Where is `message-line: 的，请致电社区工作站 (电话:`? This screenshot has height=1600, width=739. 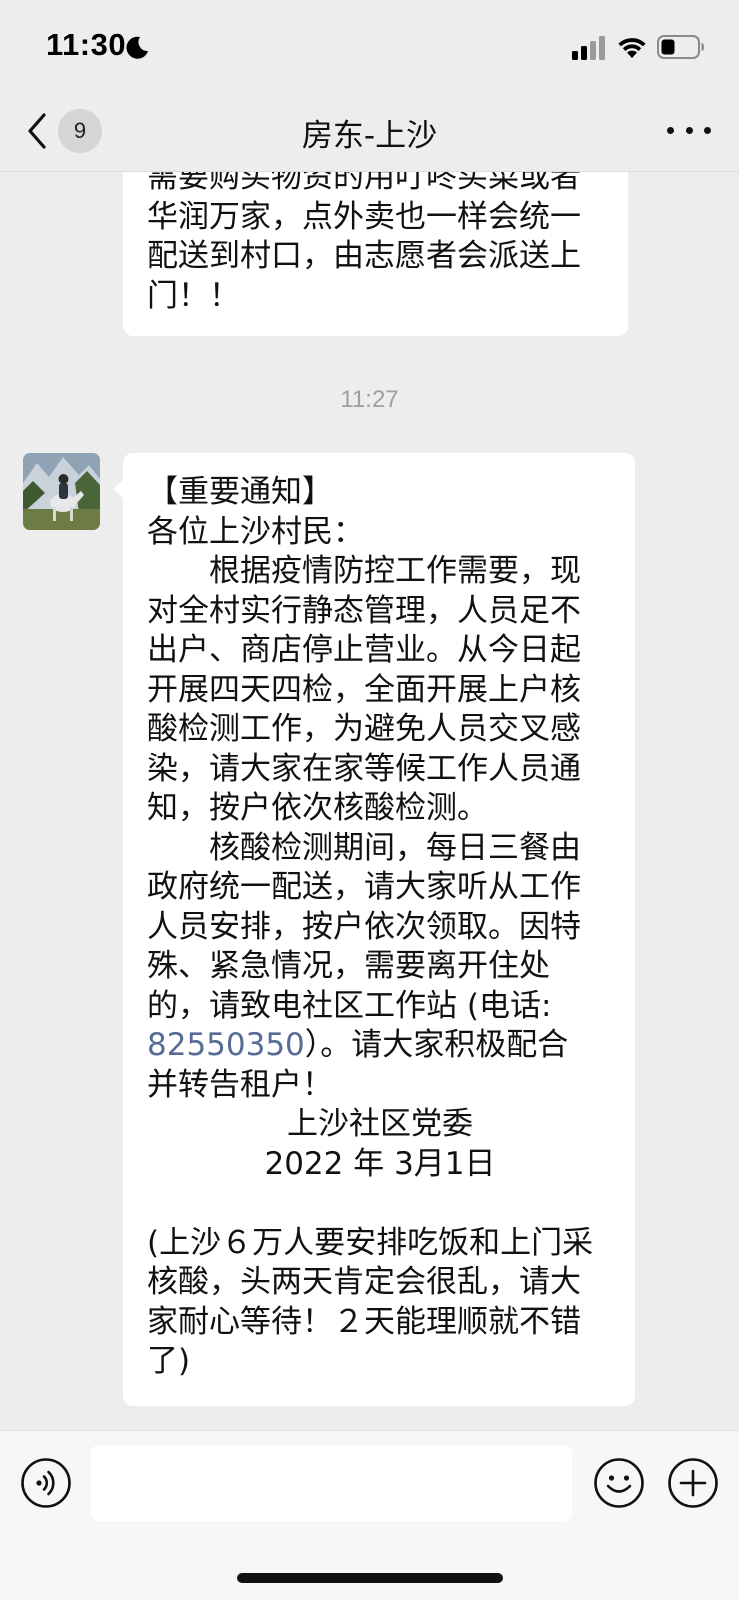 message-line: 的，请致电社区工作站 (电话: is located at coordinates (349, 1005).